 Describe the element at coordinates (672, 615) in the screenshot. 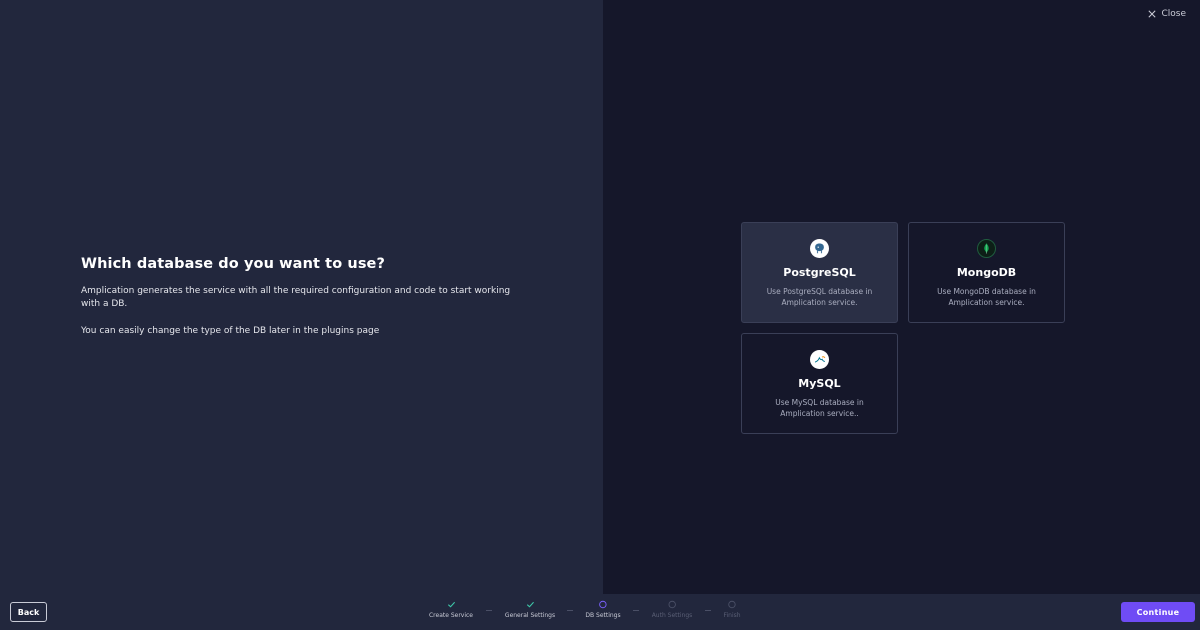

I see `step-label: Auth Settings` at that location.